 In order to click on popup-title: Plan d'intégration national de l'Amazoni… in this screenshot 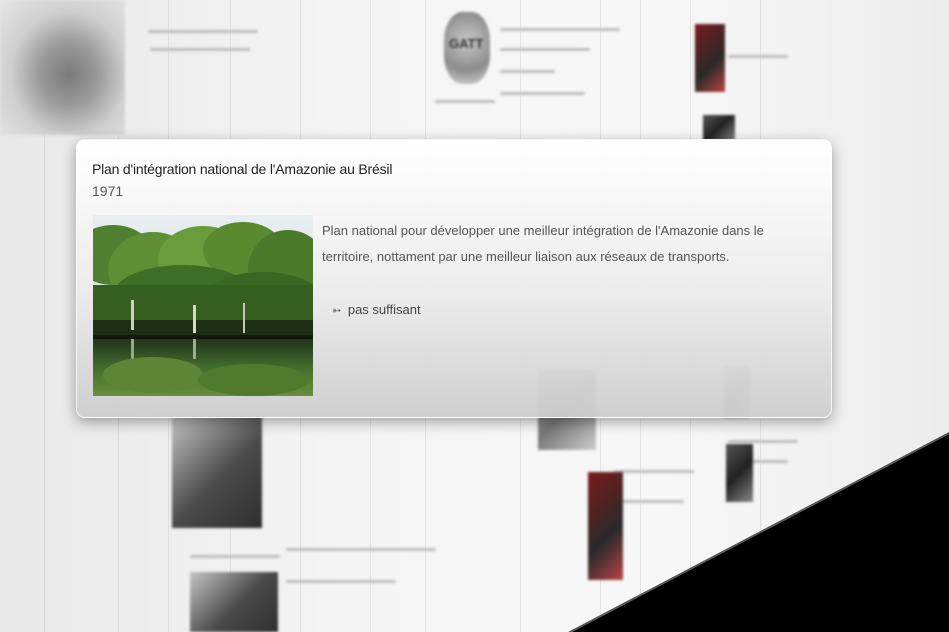, I will do `click(242, 169)`.